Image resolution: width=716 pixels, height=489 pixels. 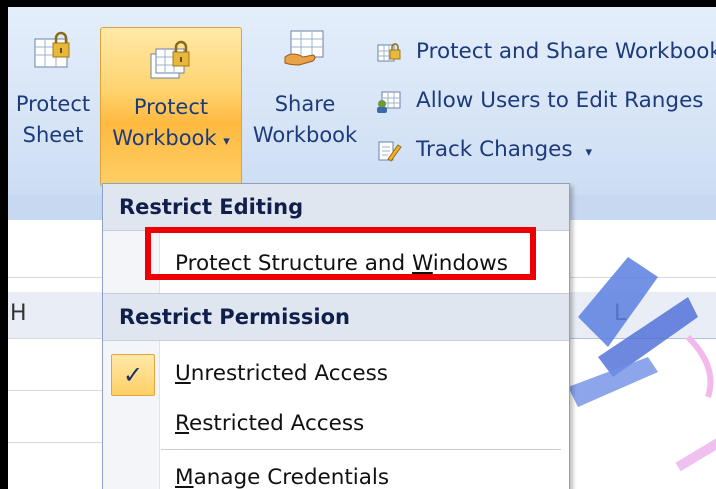 I want to click on restrict-permission-header: Restrict Permission, so click(x=336, y=317).